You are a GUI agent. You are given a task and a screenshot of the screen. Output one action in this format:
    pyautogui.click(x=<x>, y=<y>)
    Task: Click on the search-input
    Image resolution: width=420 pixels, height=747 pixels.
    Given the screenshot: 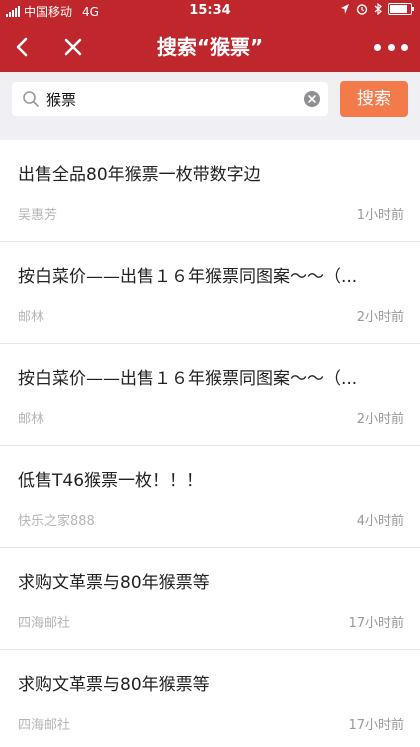 What is the action you would take?
    pyautogui.click(x=171, y=99)
    